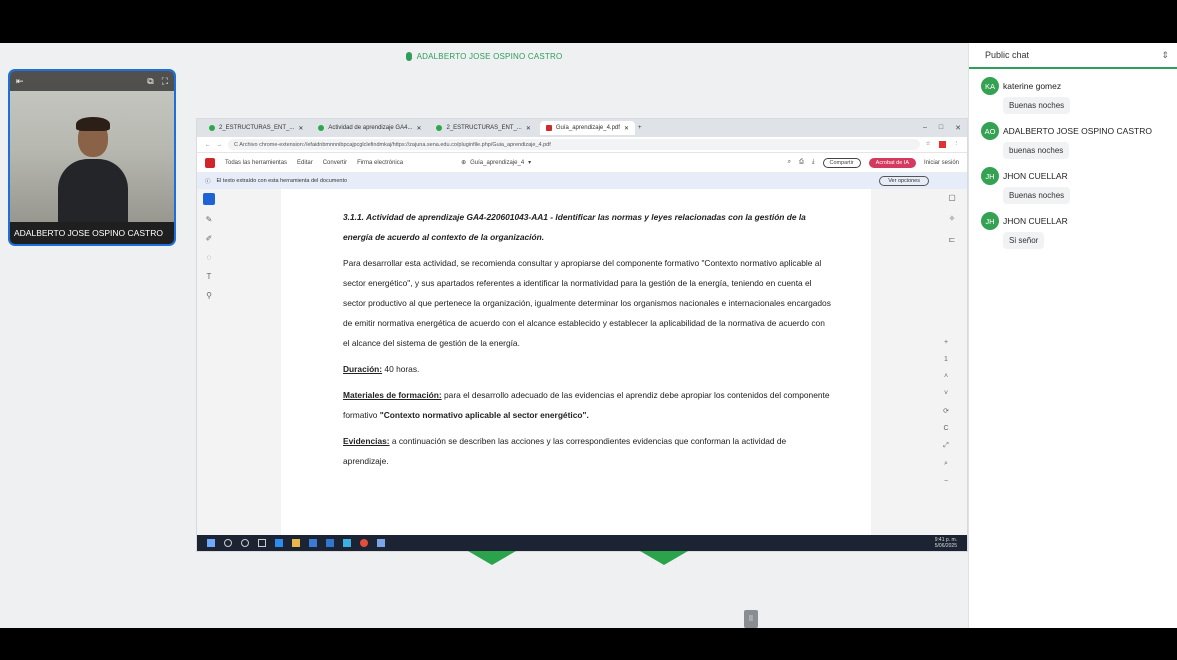 This screenshot has height=660, width=1177. What do you see at coordinates (952, 197) in the screenshot?
I see `comment-panel-icon: ▢` at bounding box center [952, 197].